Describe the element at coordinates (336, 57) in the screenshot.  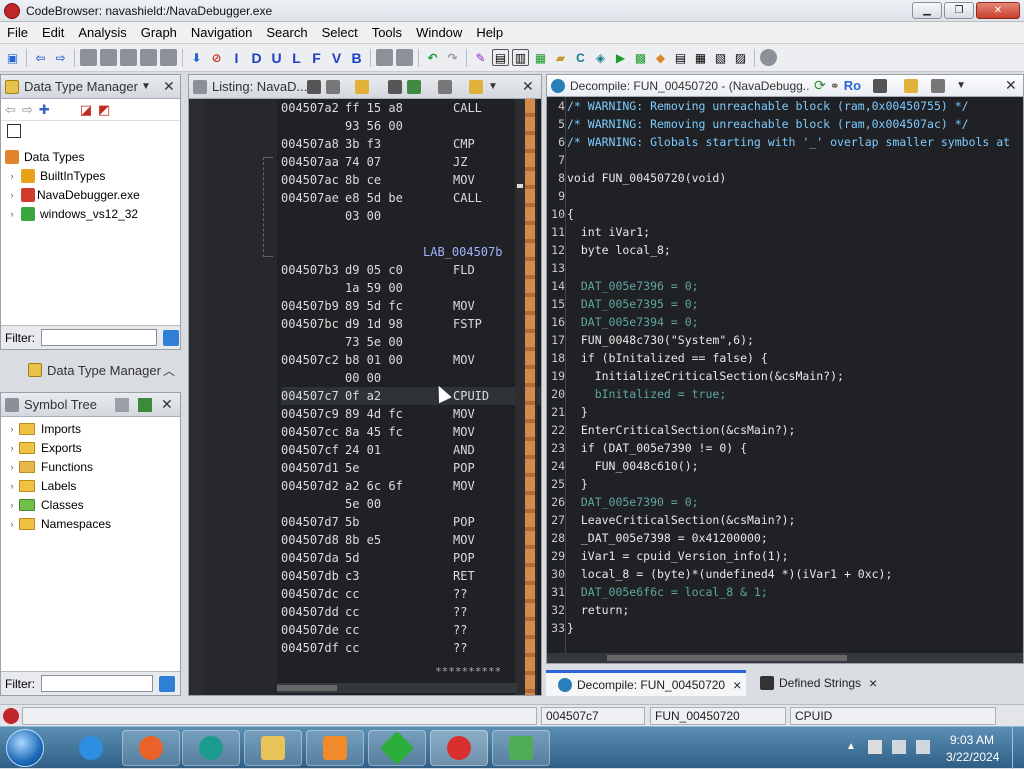
I see `nav-value-icon: V` at that location.